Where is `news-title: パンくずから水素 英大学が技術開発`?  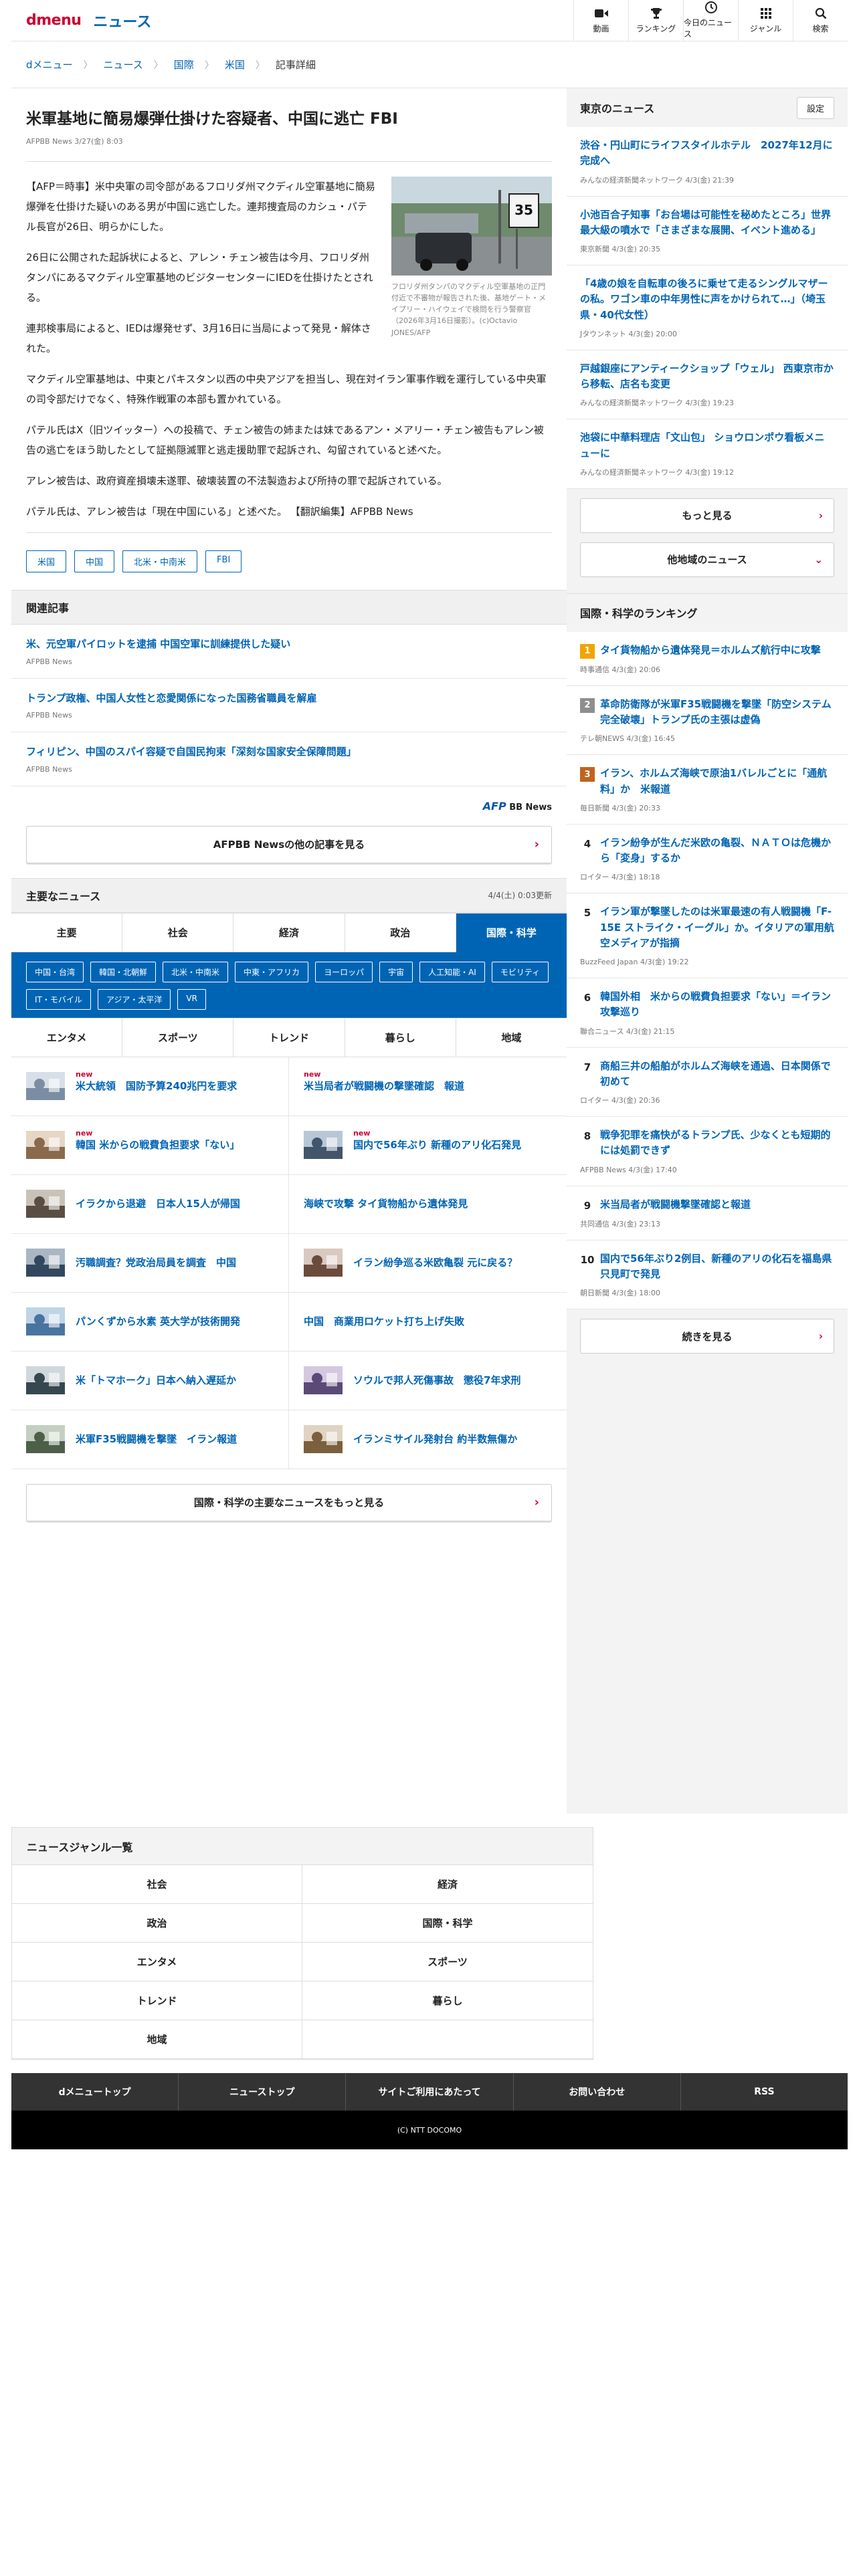
news-title: パンくずから水素 英大学が技術開発 is located at coordinates (158, 1322).